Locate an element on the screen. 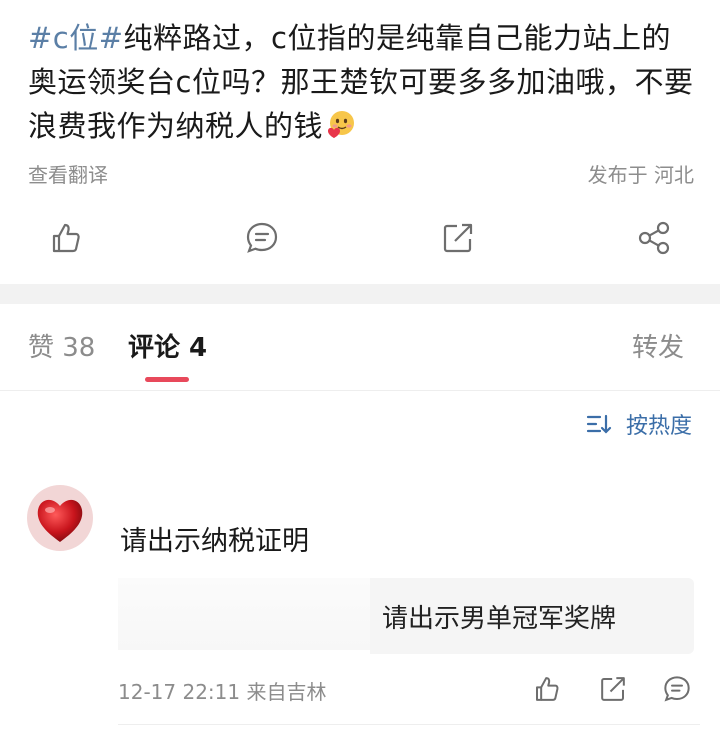 The height and width of the screenshot is (736, 720). post-location: 发布于 河北 is located at coordinates (640, 174).